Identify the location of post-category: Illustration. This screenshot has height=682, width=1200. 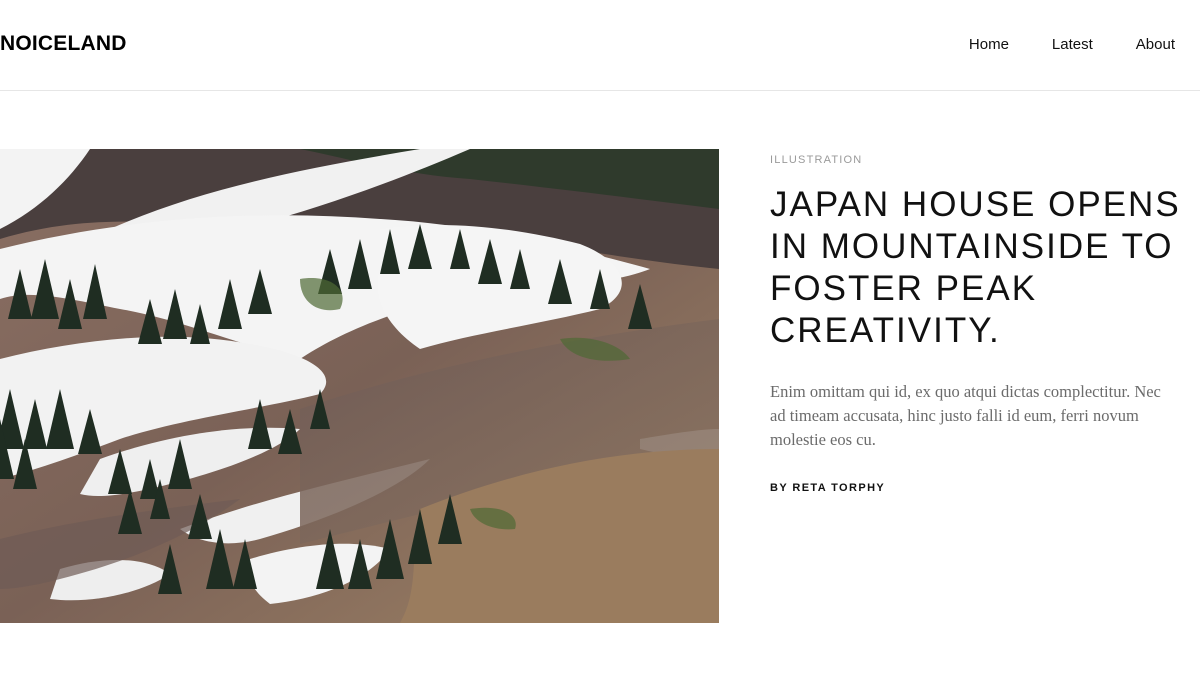
(816, 160).